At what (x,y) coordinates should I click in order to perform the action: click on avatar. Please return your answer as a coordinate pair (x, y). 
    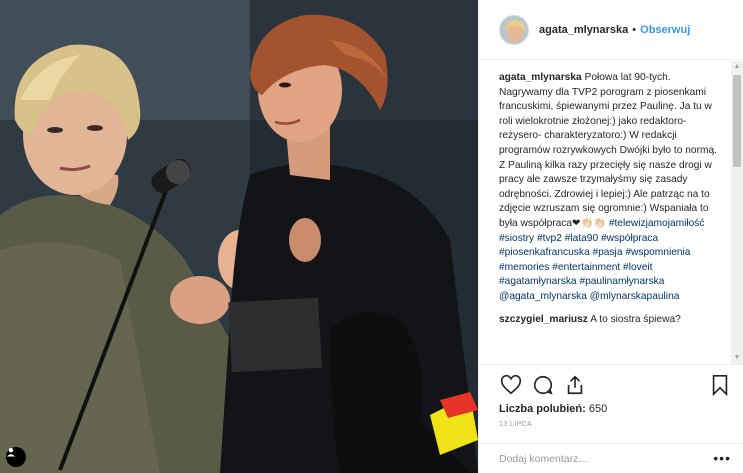
    Looking at the image, I should click on (514, 29).